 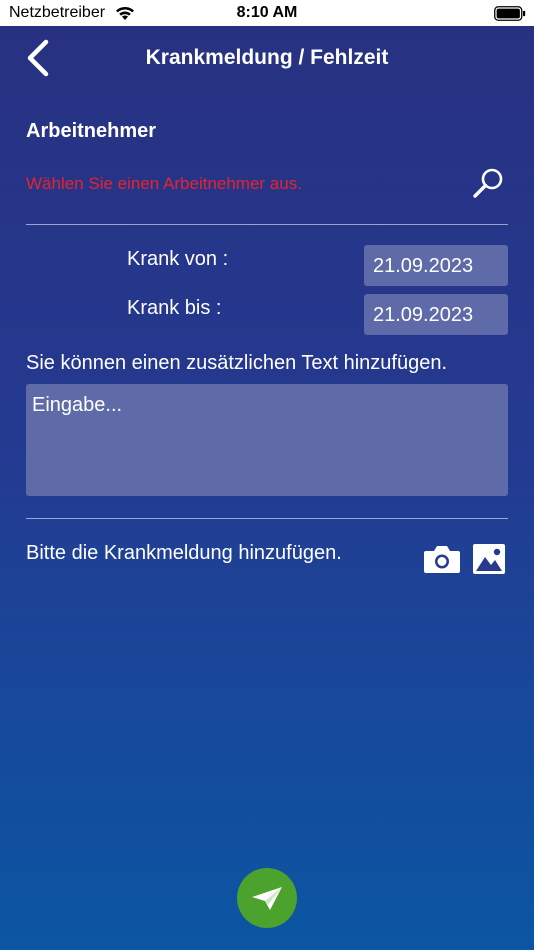 I want to click on status-bar: Netzbetreiber 8:10 AM, so click(x=267, y=13).